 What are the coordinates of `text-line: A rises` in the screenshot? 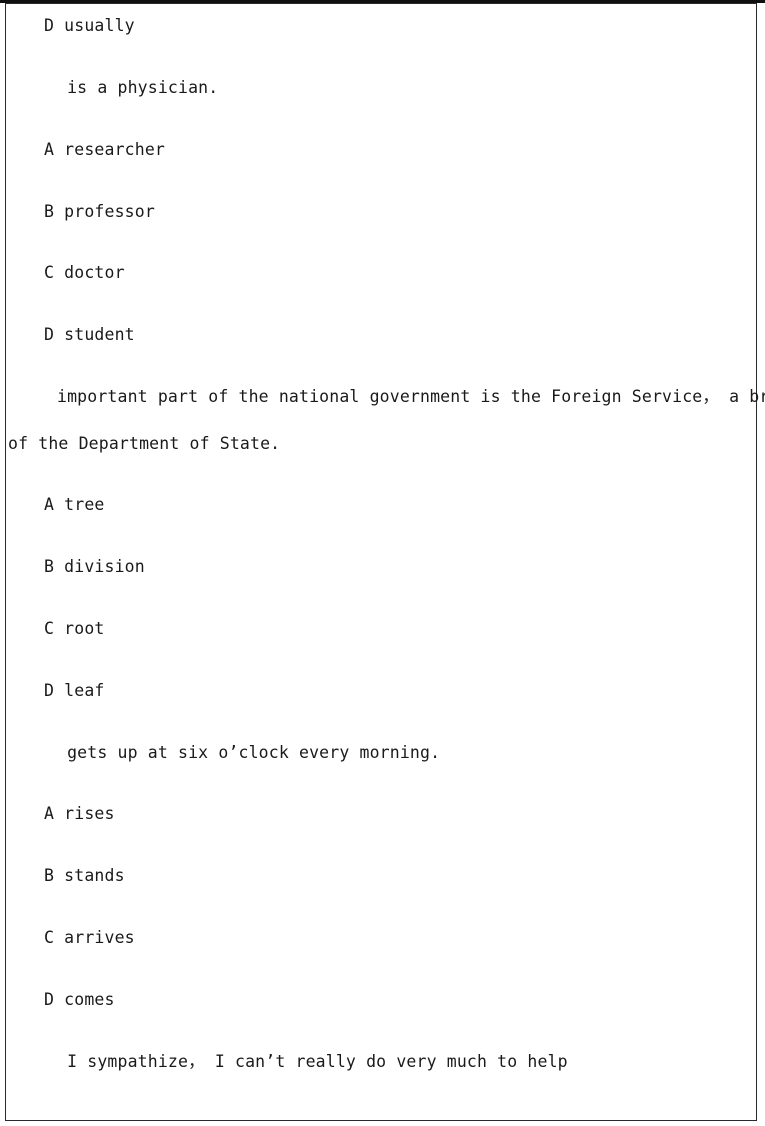 It's located at (79, 813).